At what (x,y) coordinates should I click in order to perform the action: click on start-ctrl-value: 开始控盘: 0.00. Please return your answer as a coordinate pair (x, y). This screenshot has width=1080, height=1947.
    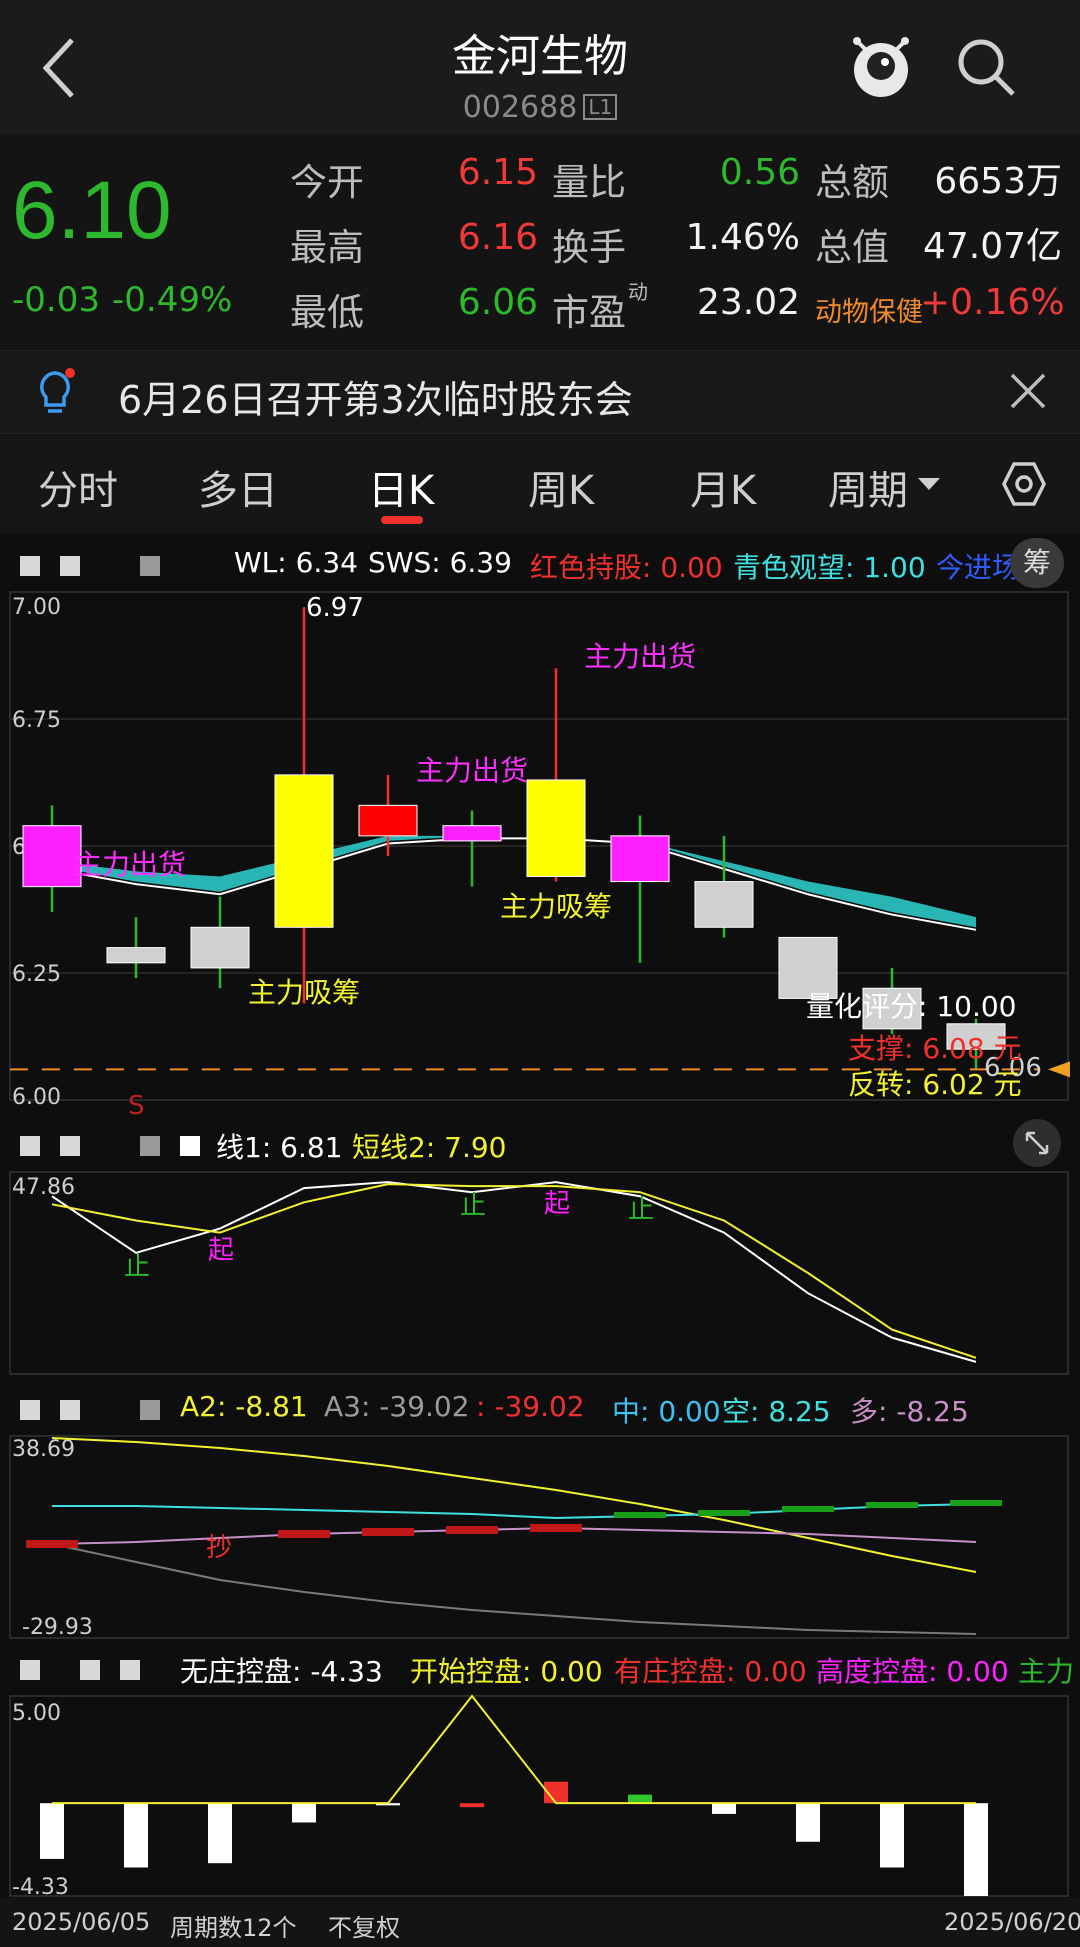
    Looking at the image, I should click on (506, 1671).